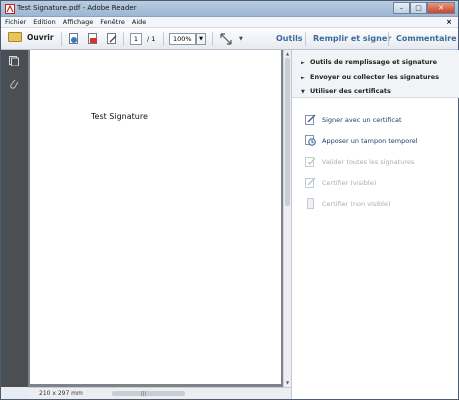 The image size is (459, 400). What do you see at coordinates (370, 140) in the screenshot?
I see `action-label: Apposer un tampon temporel` at bounding box center [370, 140].